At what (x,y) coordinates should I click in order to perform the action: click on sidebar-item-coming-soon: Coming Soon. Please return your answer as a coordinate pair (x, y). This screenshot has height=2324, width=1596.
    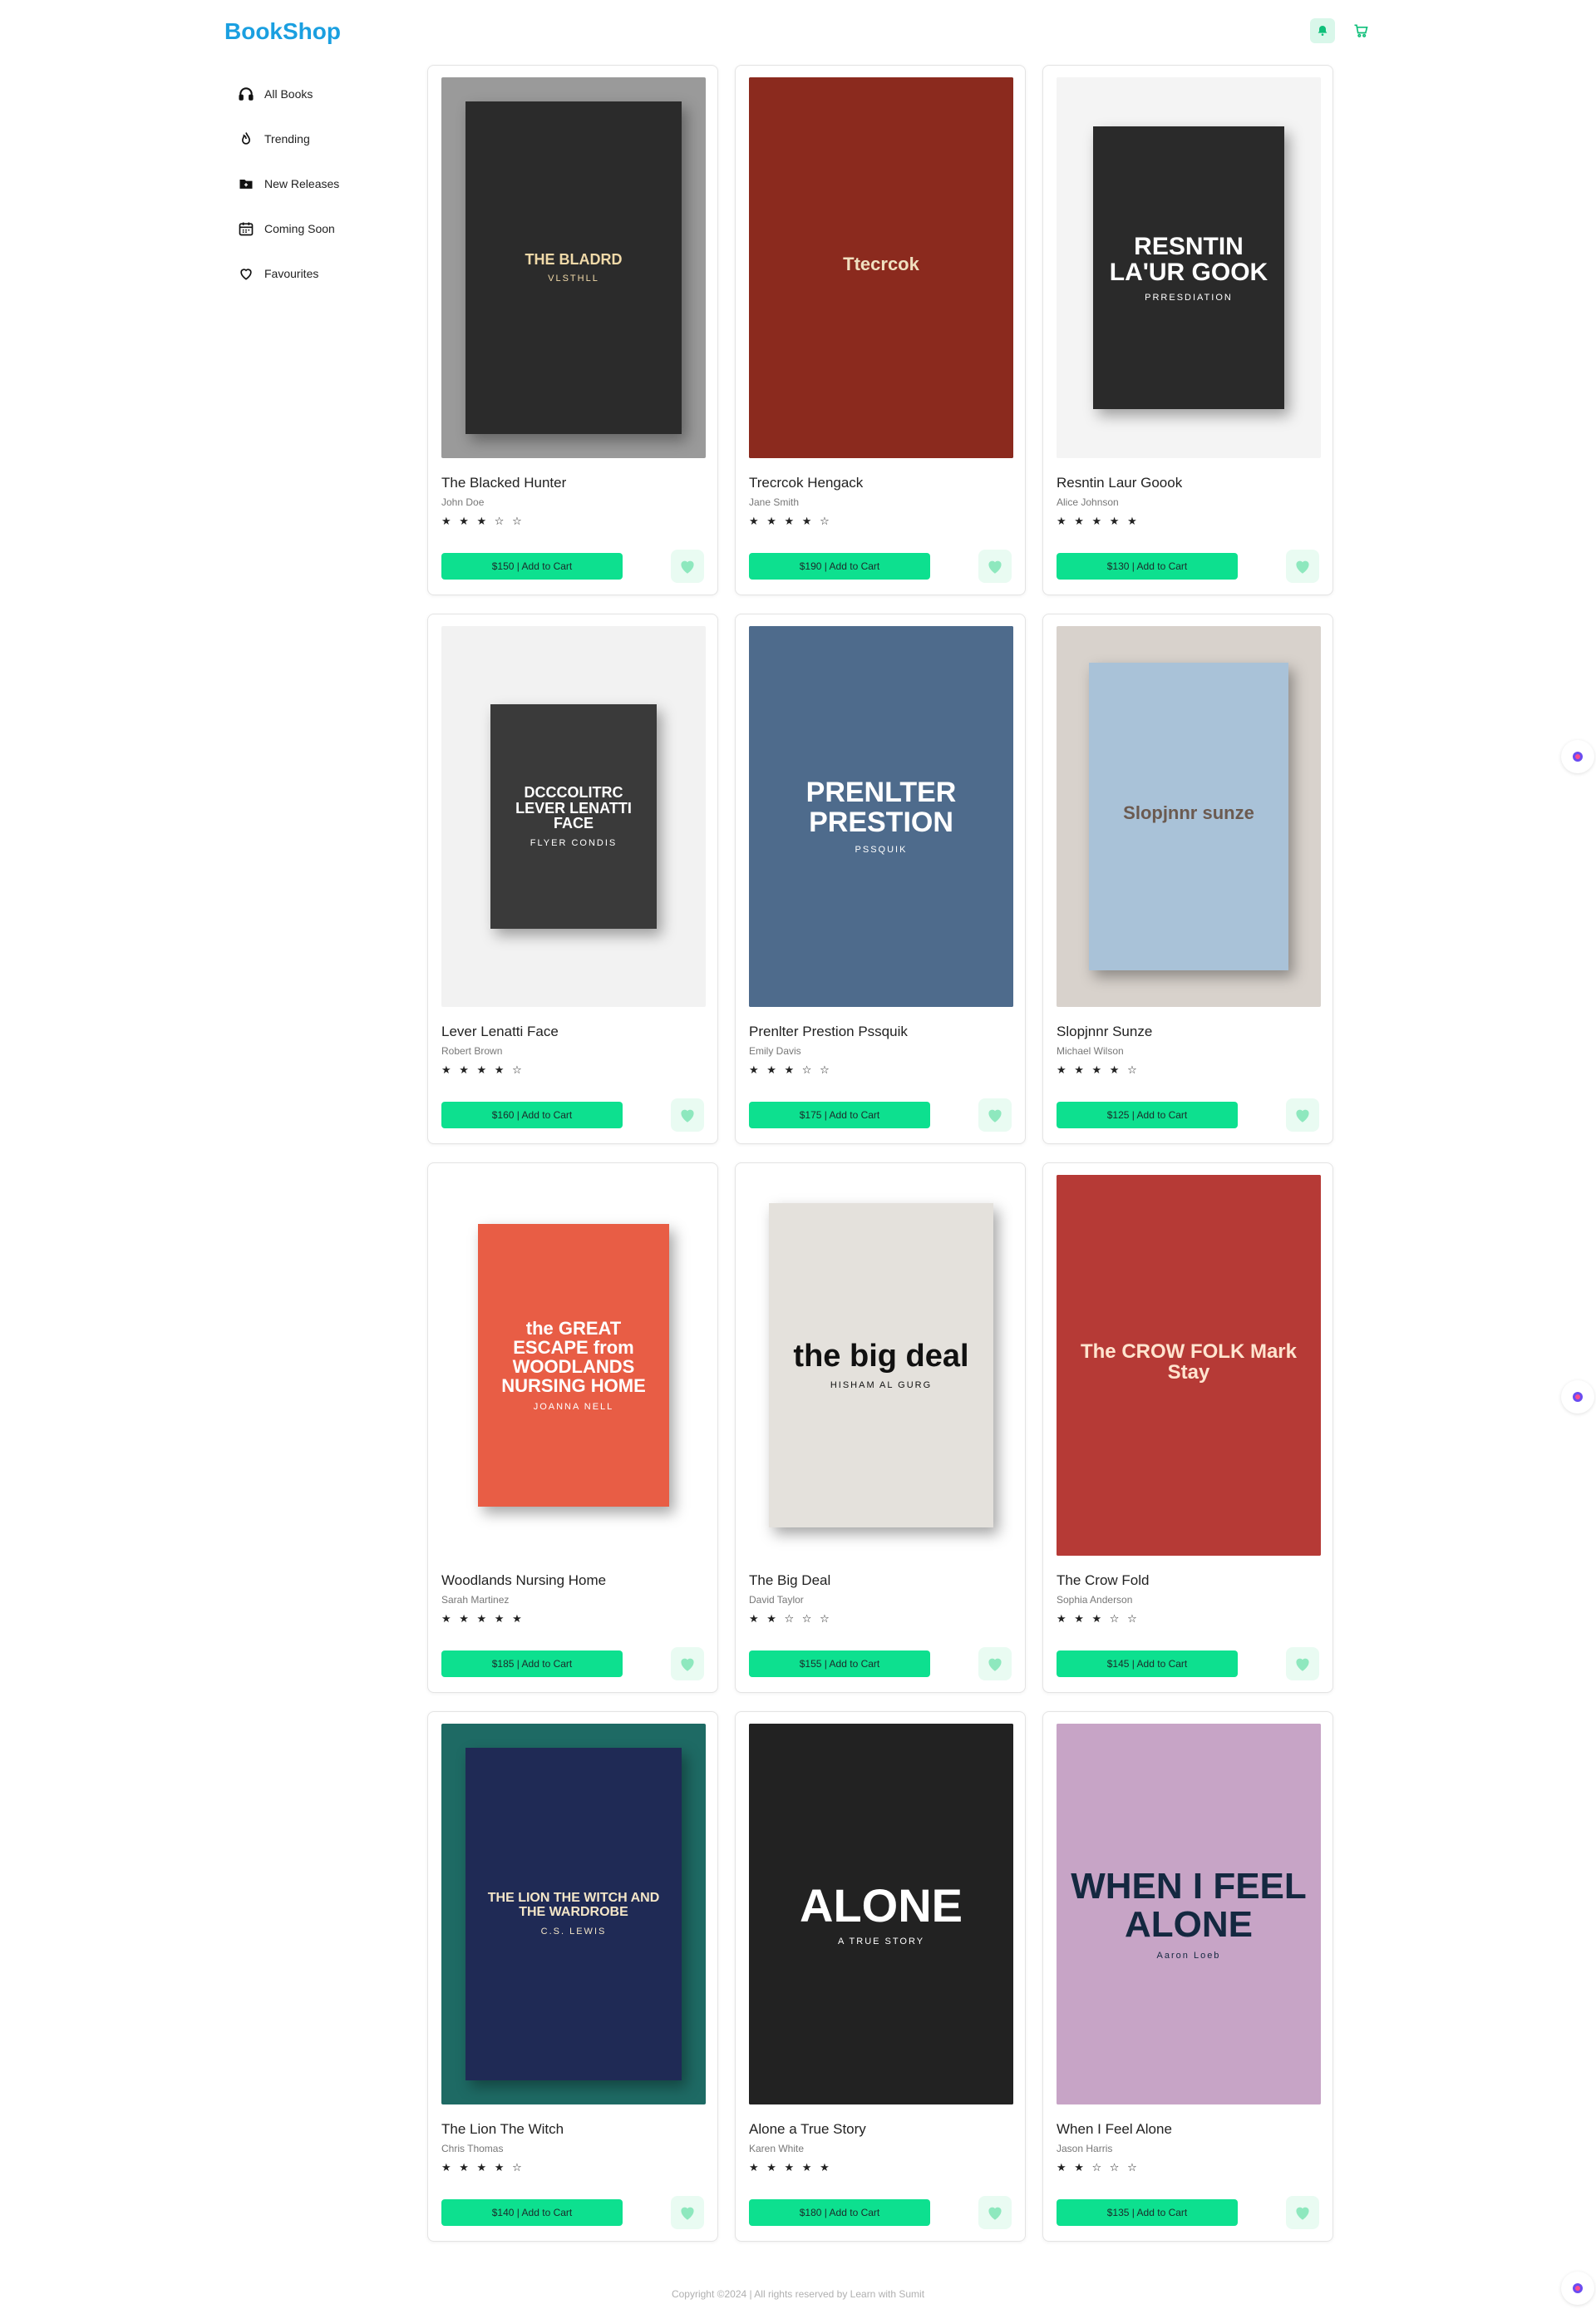
    Looking at the image, I should click on (321, 228).